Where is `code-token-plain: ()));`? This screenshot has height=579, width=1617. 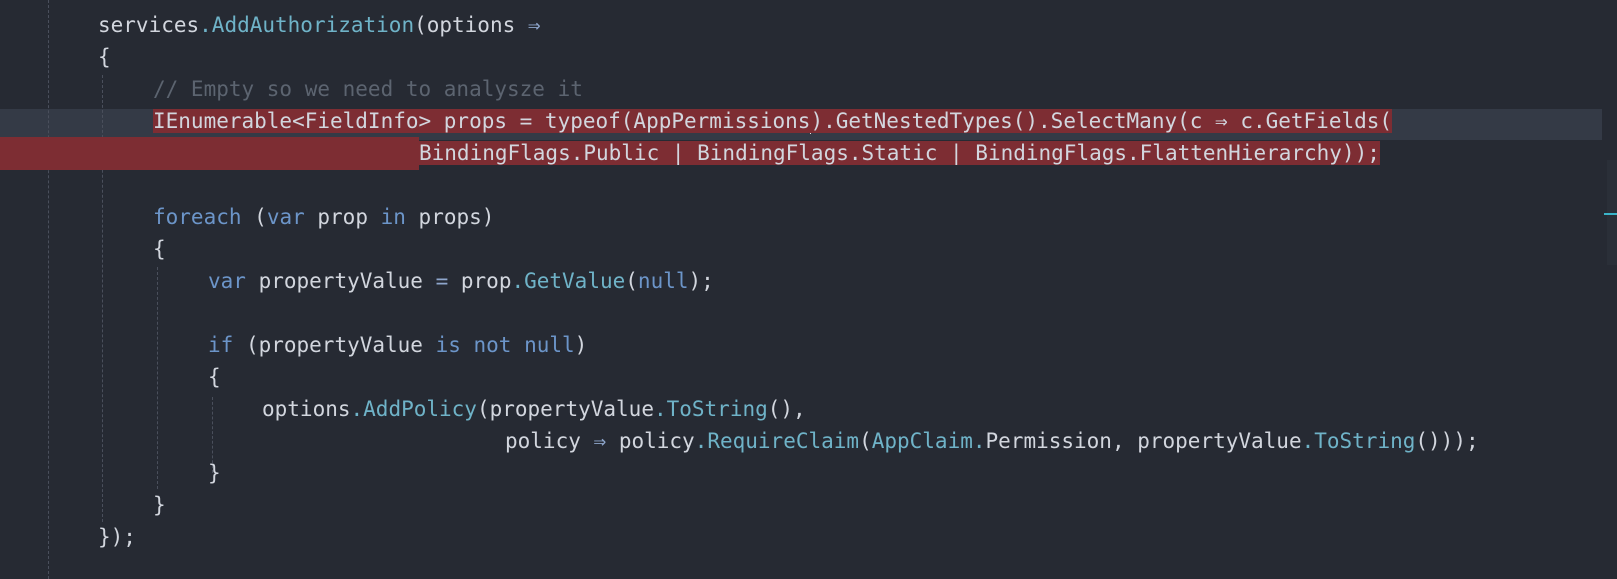
code-token-plain: ())); is located at coordinates (1447, 441).